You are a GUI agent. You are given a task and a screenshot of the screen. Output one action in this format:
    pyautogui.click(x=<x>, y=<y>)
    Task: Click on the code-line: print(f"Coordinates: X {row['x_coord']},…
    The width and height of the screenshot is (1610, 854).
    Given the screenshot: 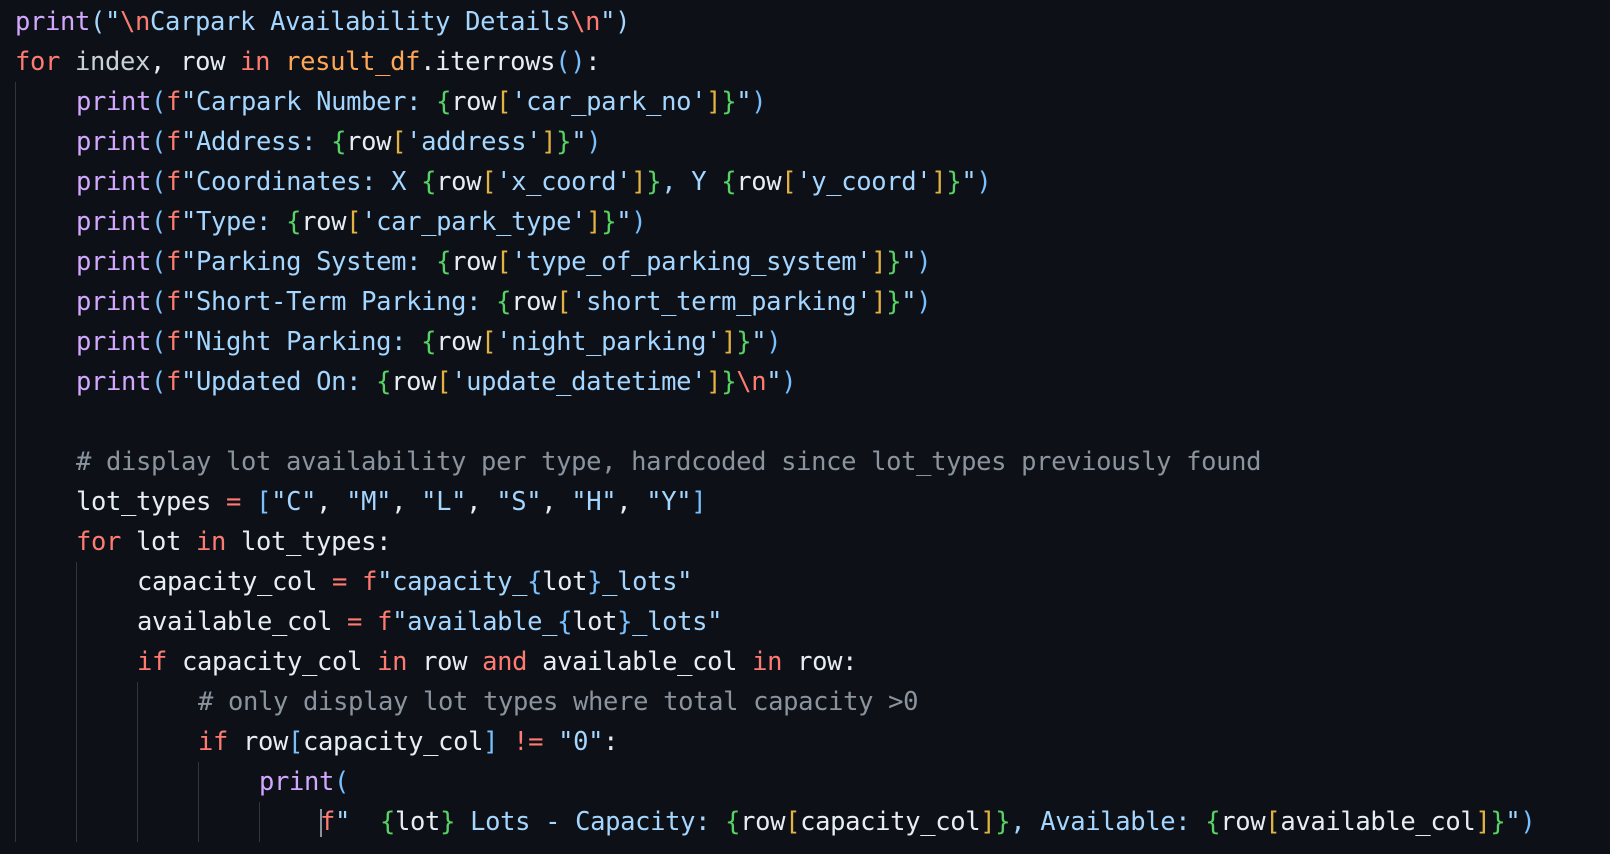 What is the action you would take?
    pyautogui.click(x=812, y=182)
    